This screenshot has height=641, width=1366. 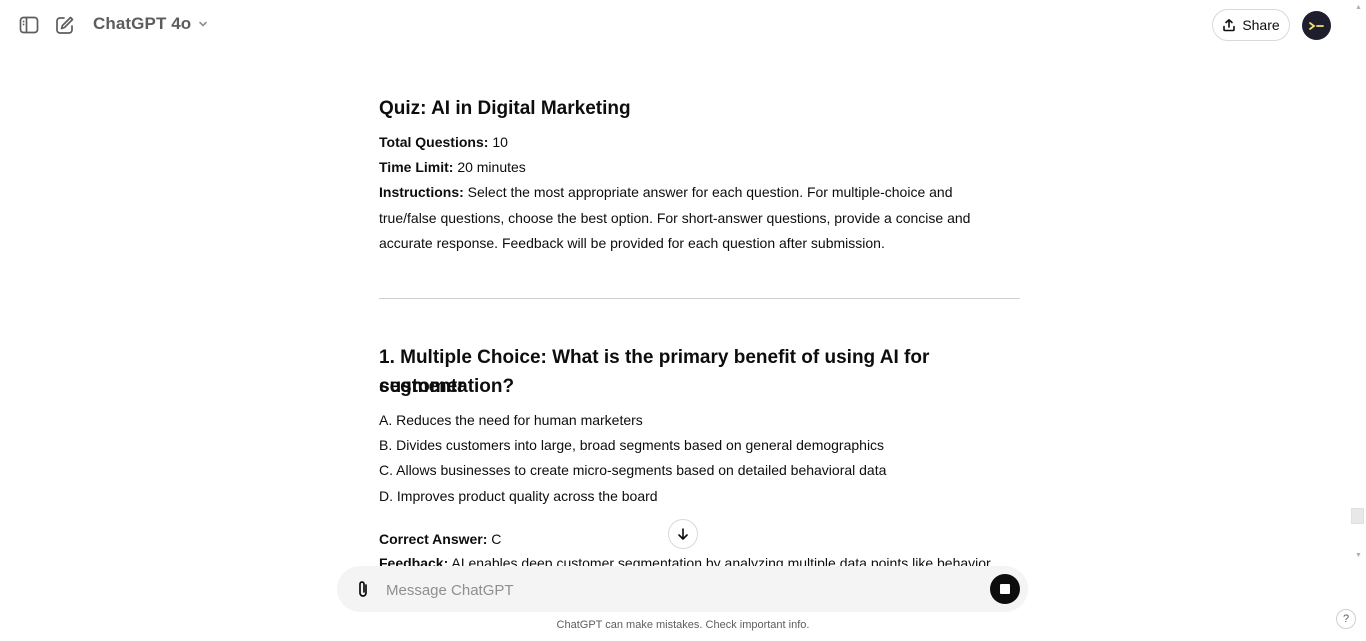 What do you see at coordinates (683, 26) in the screenshot?
I see `top-bar: ChatGPT 4o Share` at bounding box center [683, 26].